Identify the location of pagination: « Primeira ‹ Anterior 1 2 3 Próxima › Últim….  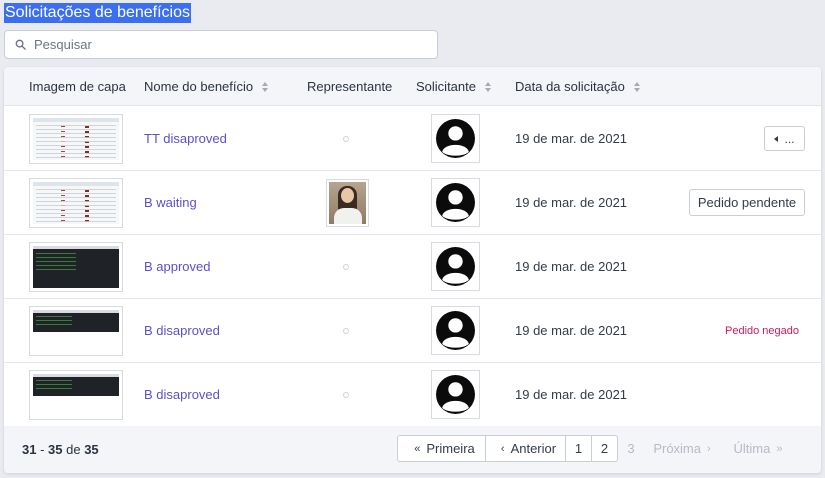
(597, 448).